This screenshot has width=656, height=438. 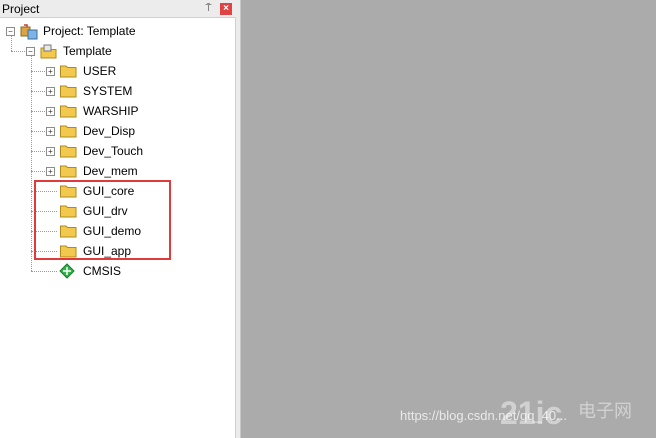 What do you see at coordinates (531, 413) in the screenshot?
I see `watermark-logo: 21ic` at bounding box center [531, 413].